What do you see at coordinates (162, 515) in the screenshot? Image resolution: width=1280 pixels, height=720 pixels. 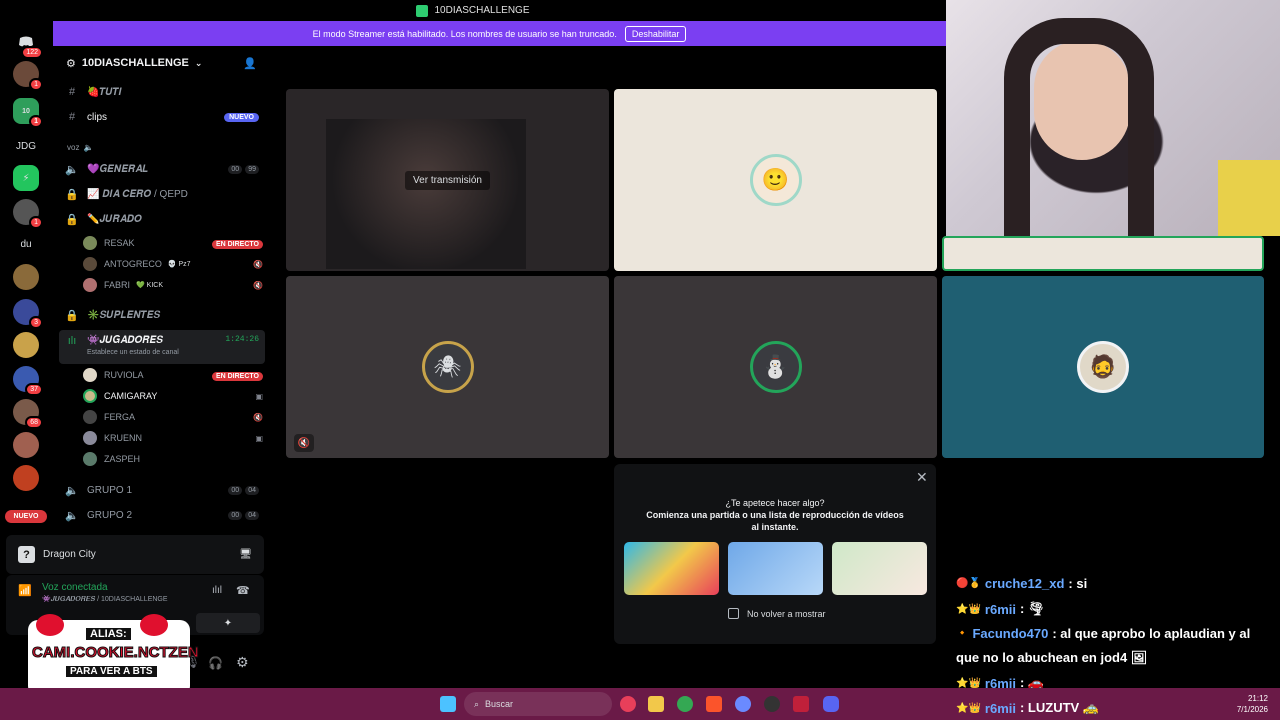 I see `channel-grupo2: 🔈 GRUPO 2 00 04` at bounding box center [162, 515].